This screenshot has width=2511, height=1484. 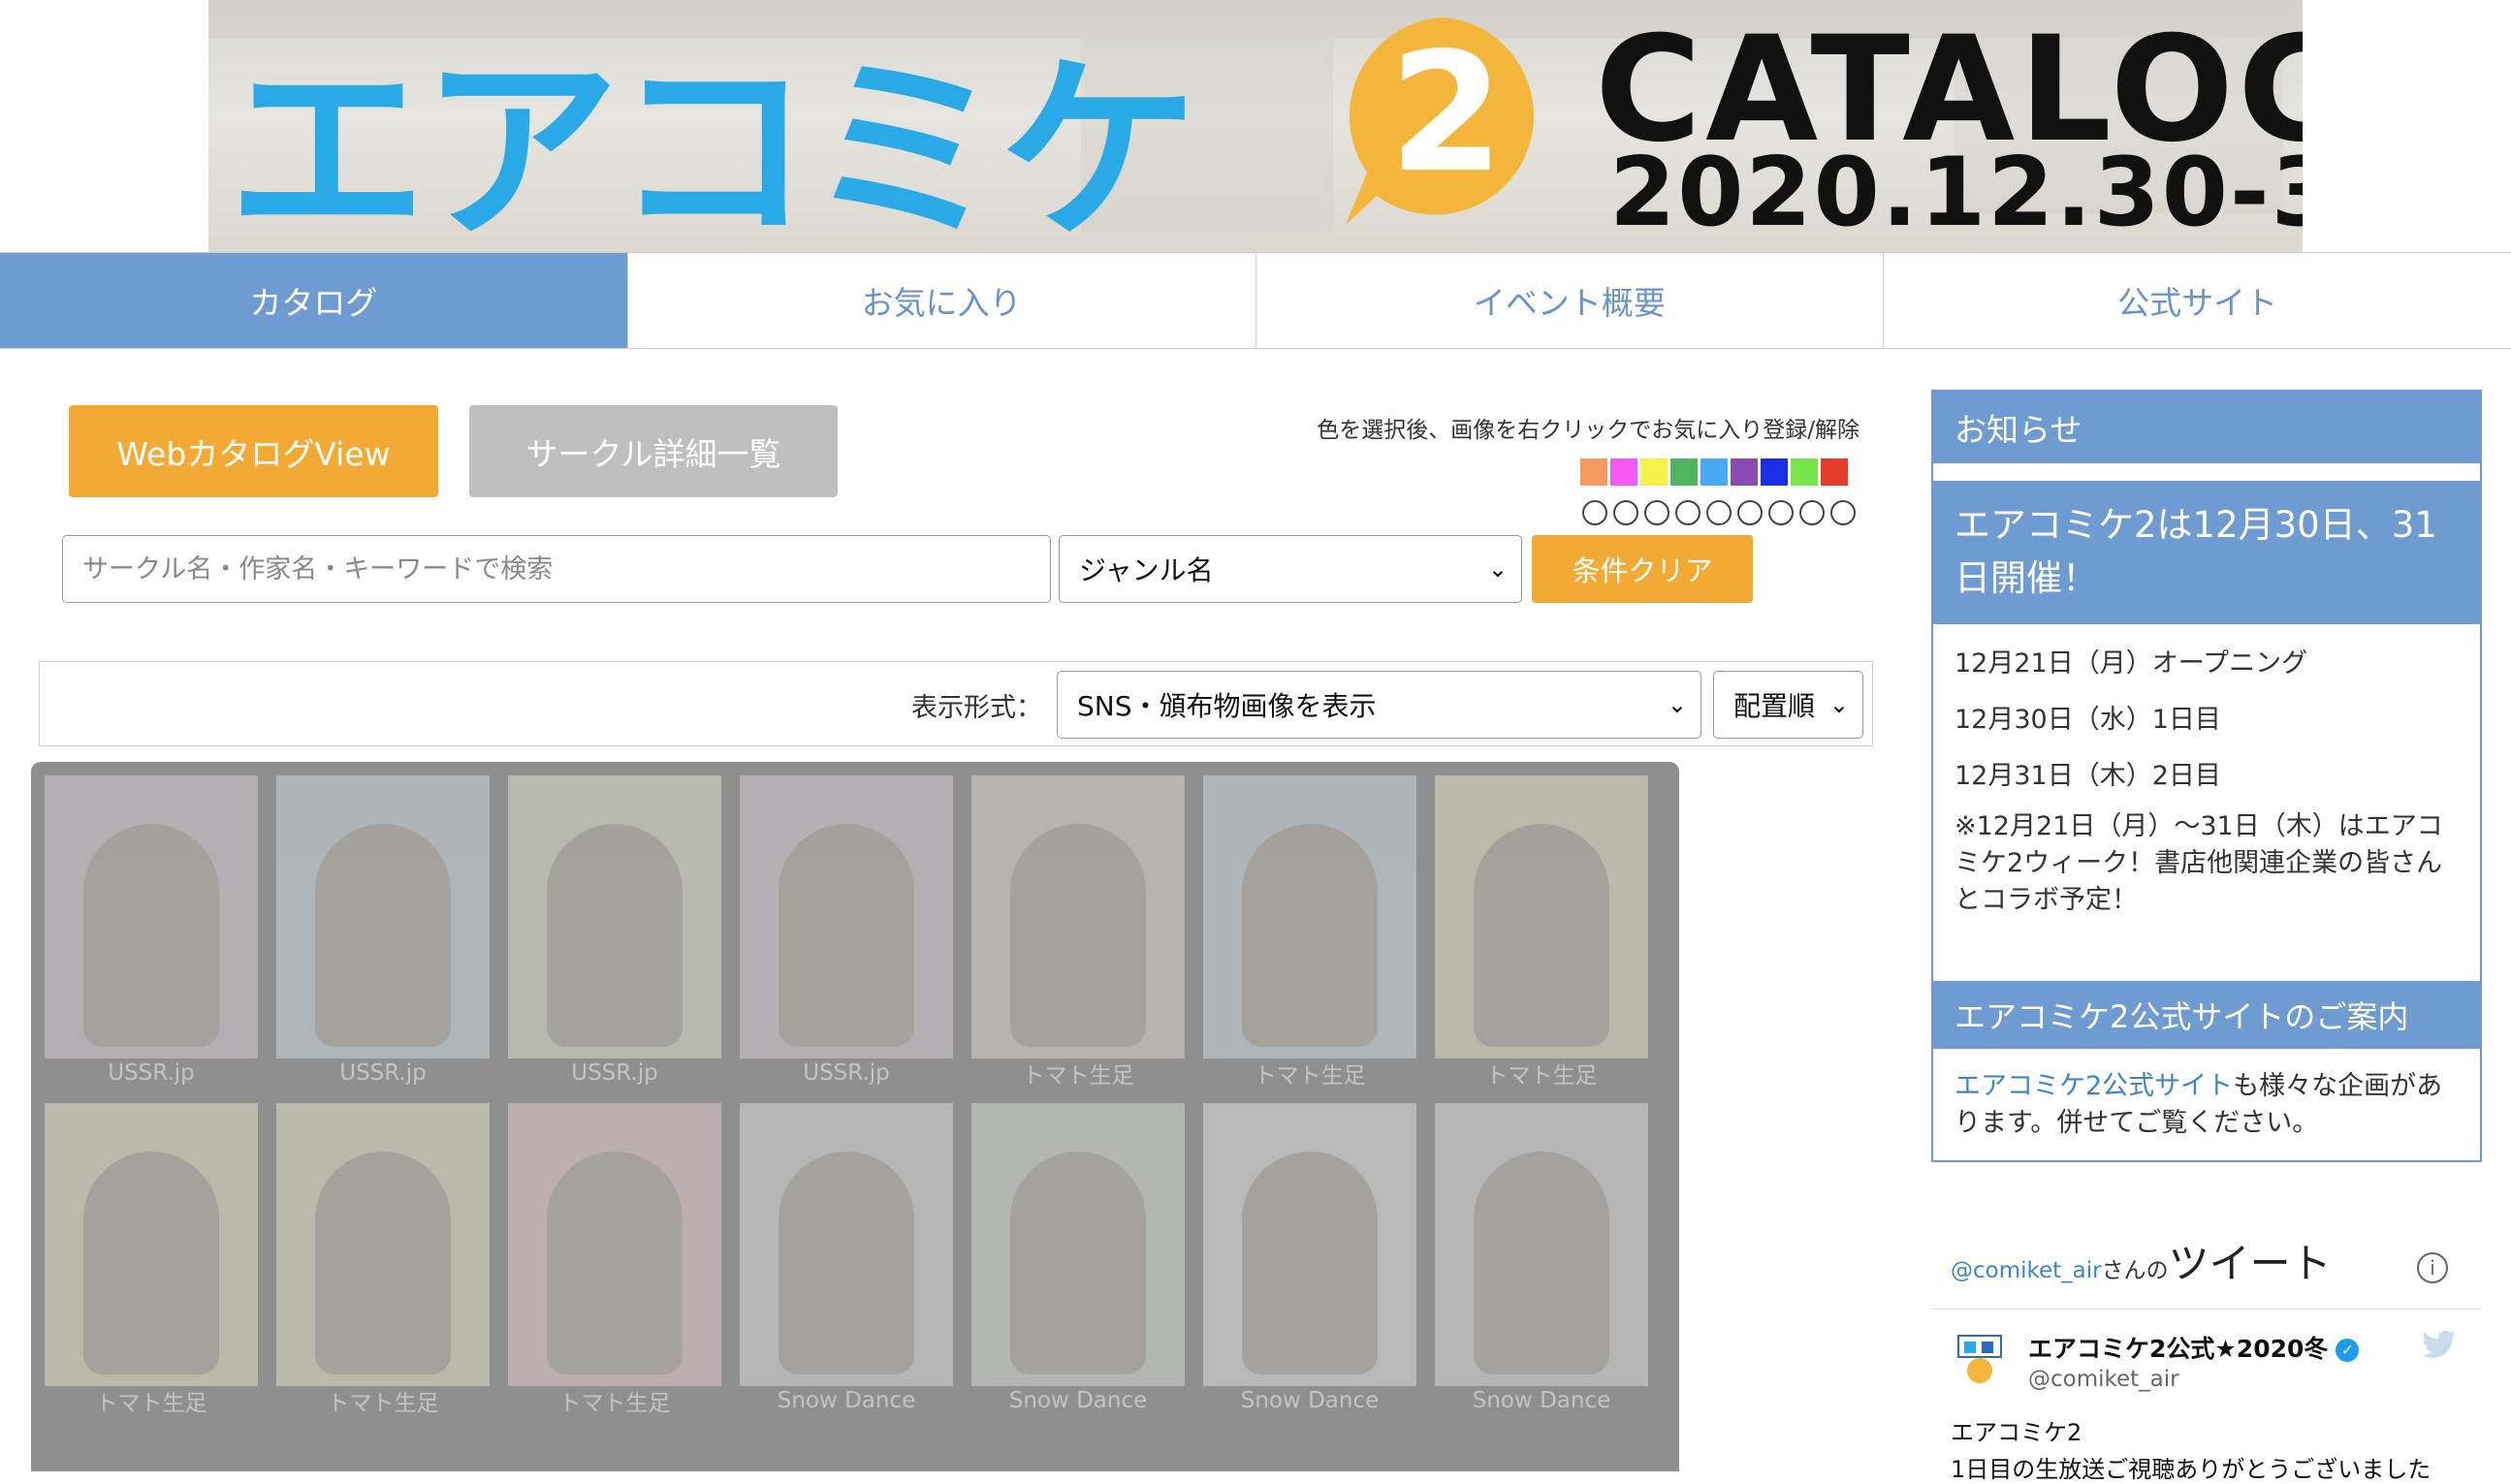 What do you see at coordinates (2206, 553) in the screenshot?
I see `news-headline: エアコミケ2は12月30日、31日開催！` at bounding box center [2206, 553].